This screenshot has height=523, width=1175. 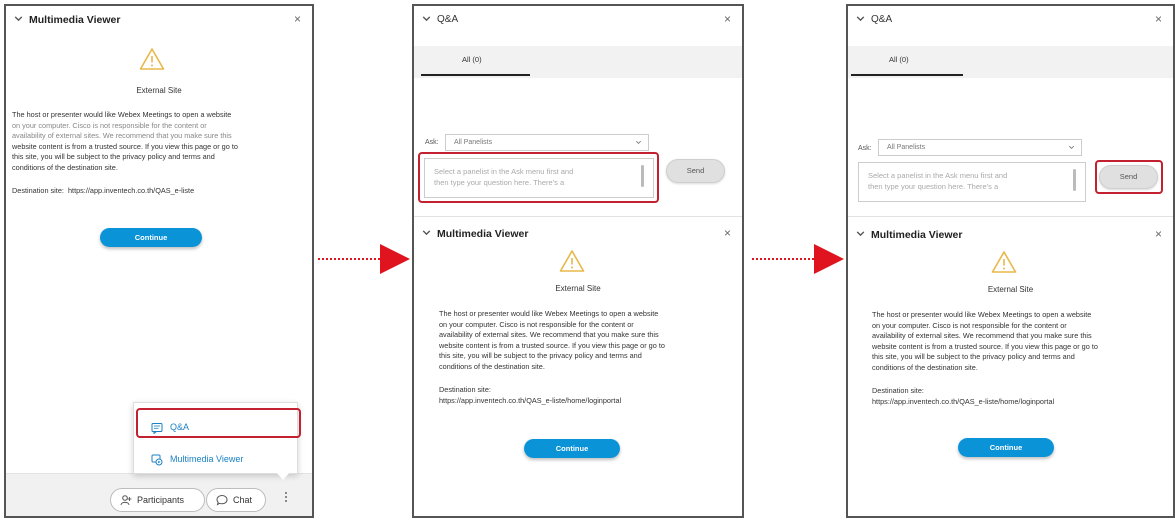 I want to click on chat-label: Chat, so click(x=243, y=500).